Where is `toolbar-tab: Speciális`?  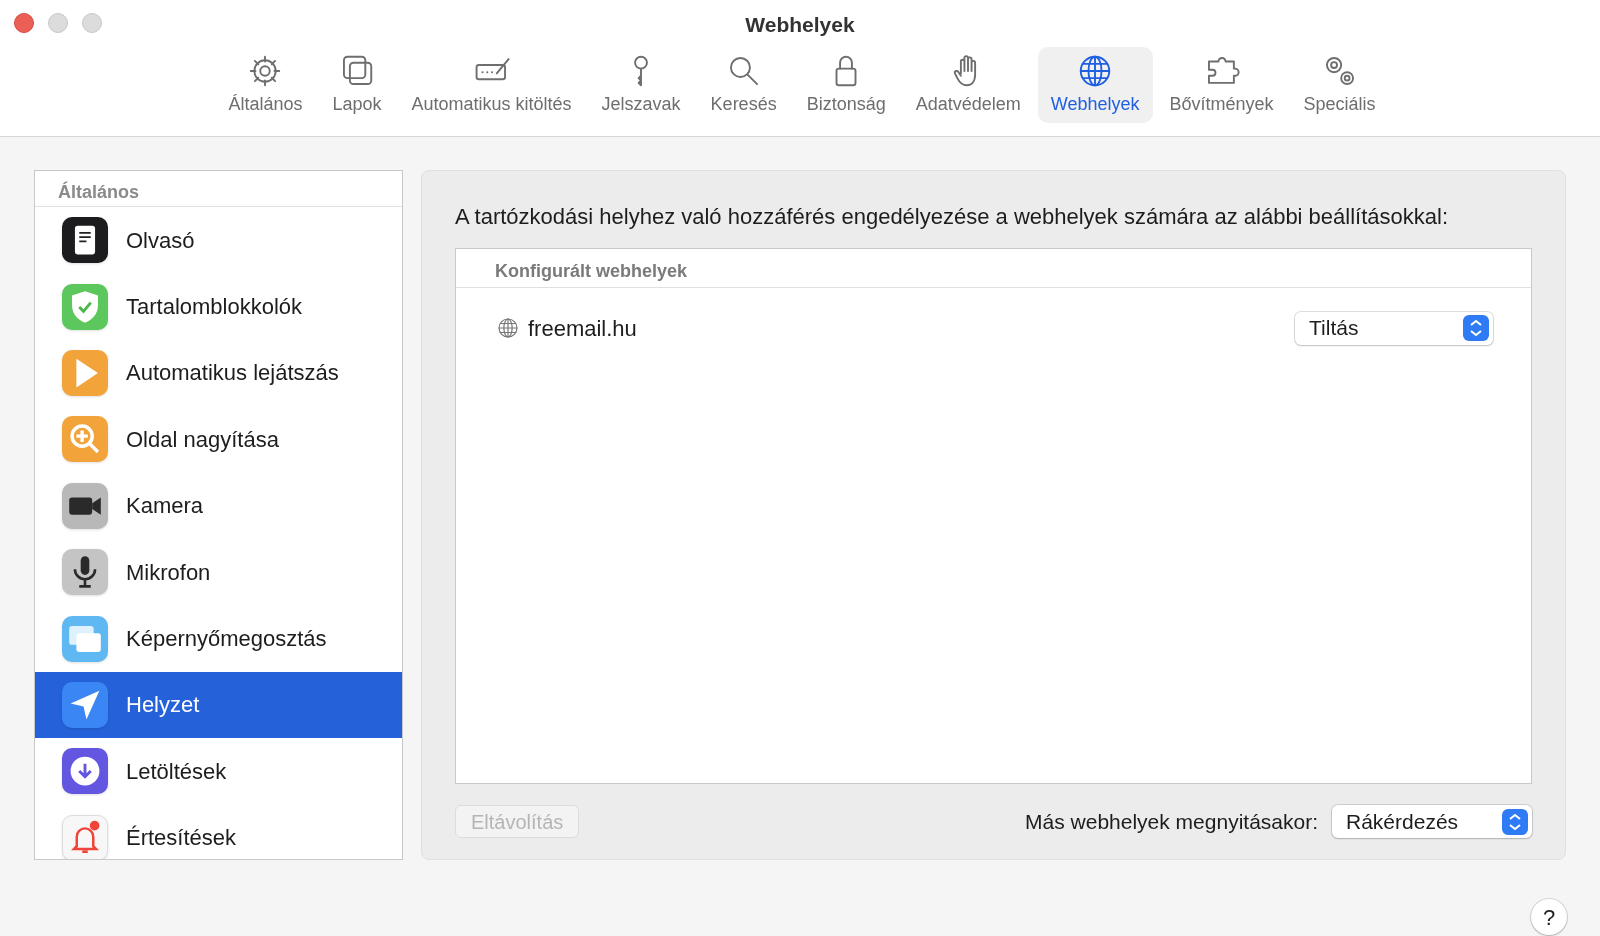
toolbar-tab: Speciális is located at coordinates (1339, 84).